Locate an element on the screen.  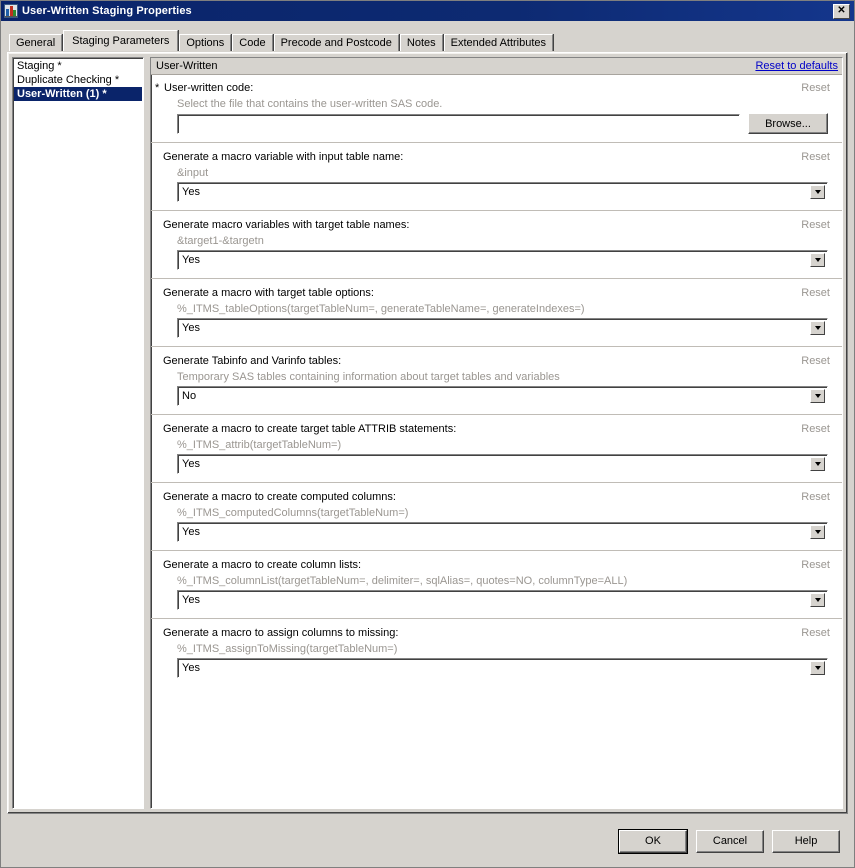
panel-title: User-Written is located at coordinates (187, 66).